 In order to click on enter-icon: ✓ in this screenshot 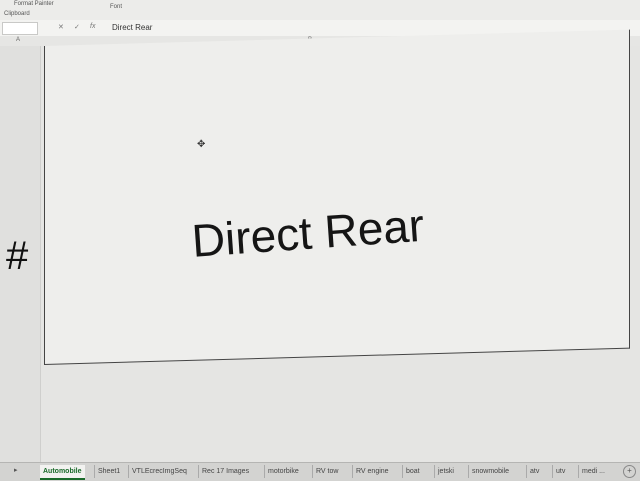, I will do `click(77, 27)`.